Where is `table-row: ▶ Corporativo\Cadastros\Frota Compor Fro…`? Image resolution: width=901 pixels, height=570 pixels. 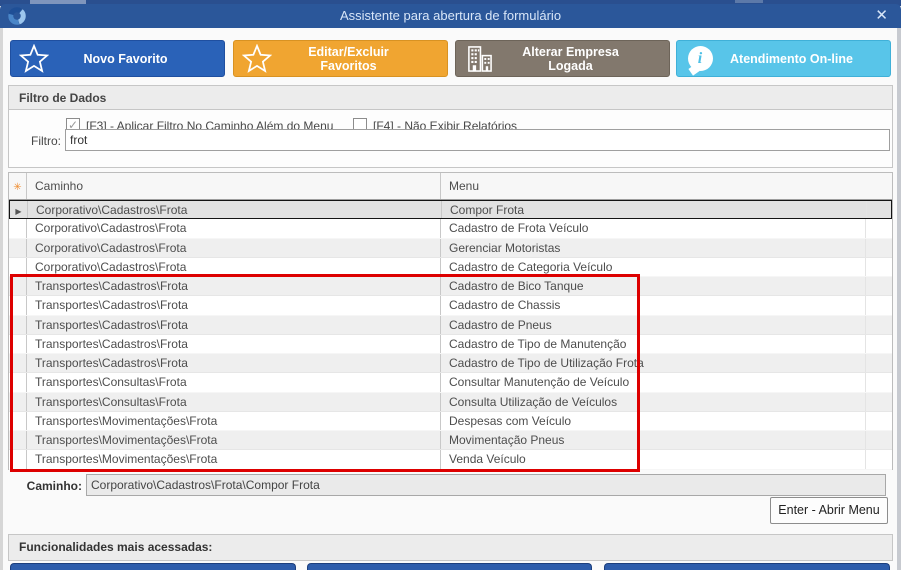
table-row: ▶ Corporativo\Cadastros\Frota Compor Fro… is located at coordinates (450, 210).